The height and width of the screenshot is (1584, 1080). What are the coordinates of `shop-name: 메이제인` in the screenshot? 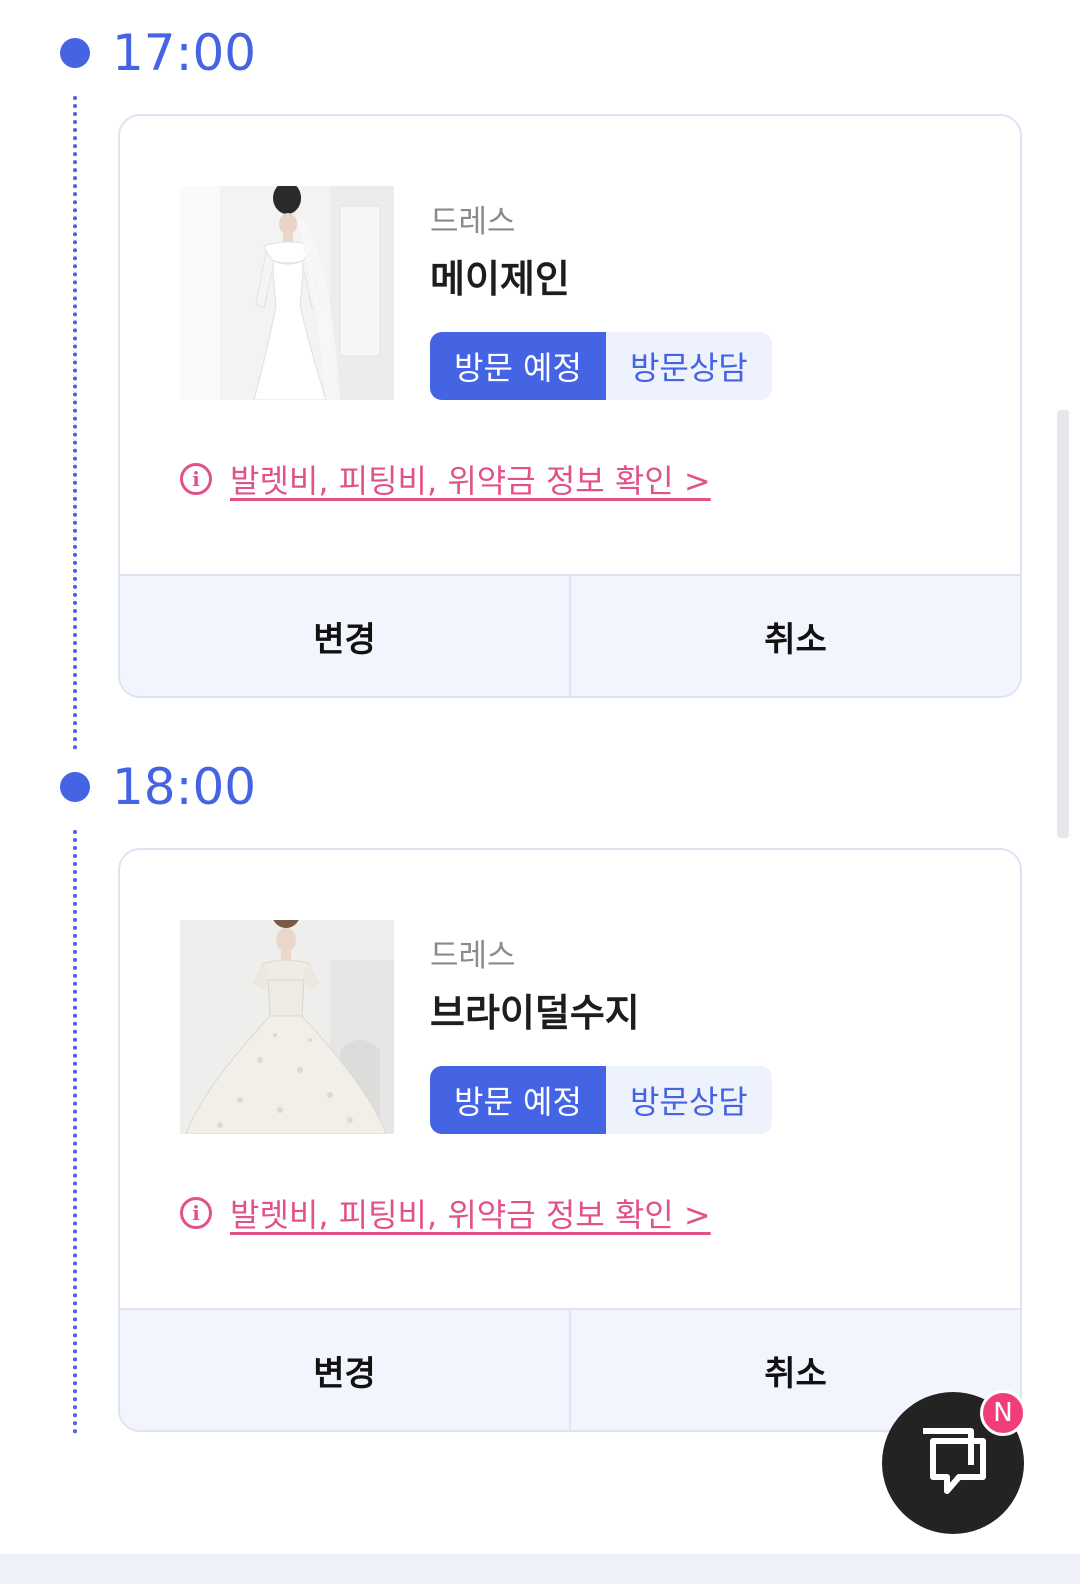 It's located at (500, 279).